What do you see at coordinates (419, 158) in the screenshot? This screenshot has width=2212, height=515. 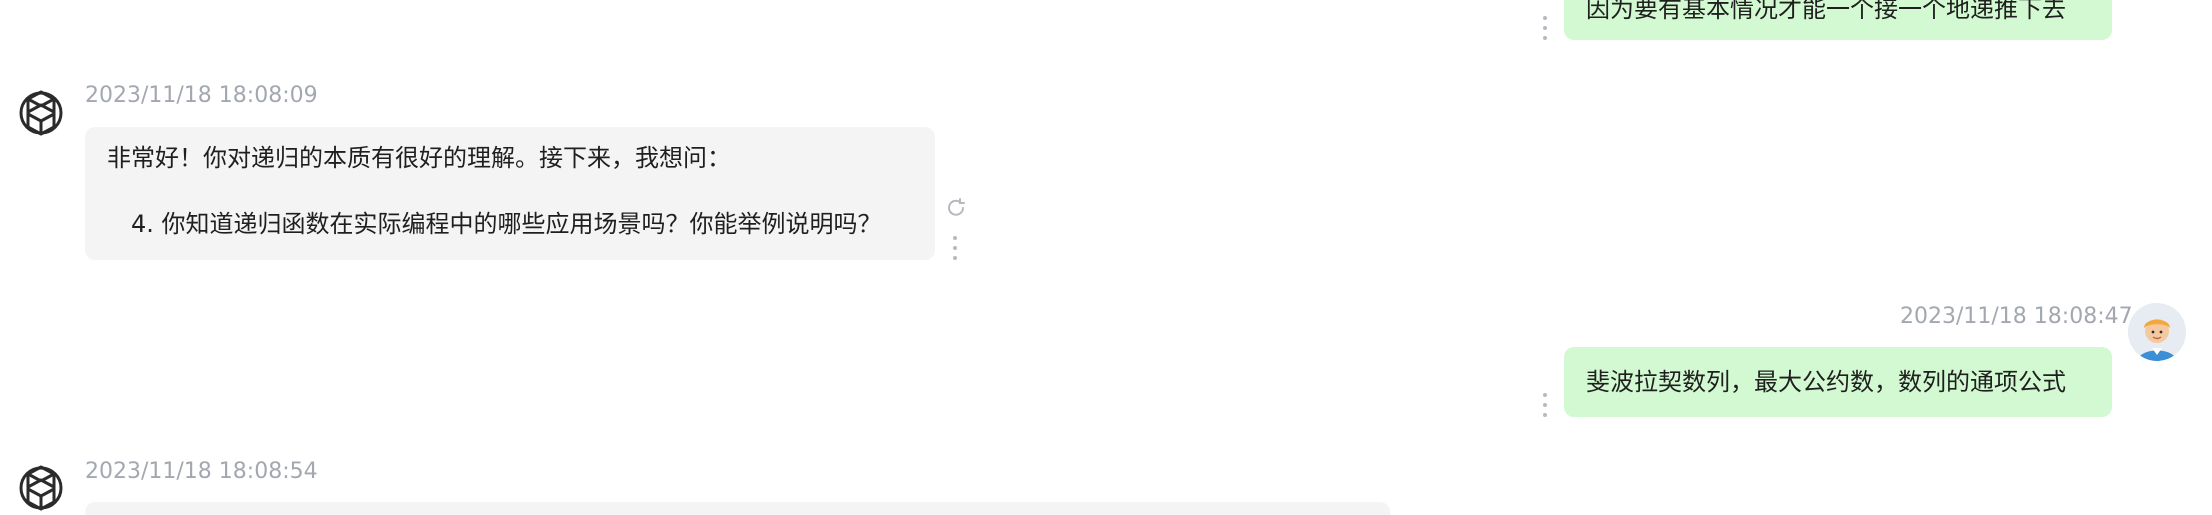 I see `message-paragraph: 非常好！你对递归的本质有很好的理解。接下来，我想问：` at bounding box center [419, 158].